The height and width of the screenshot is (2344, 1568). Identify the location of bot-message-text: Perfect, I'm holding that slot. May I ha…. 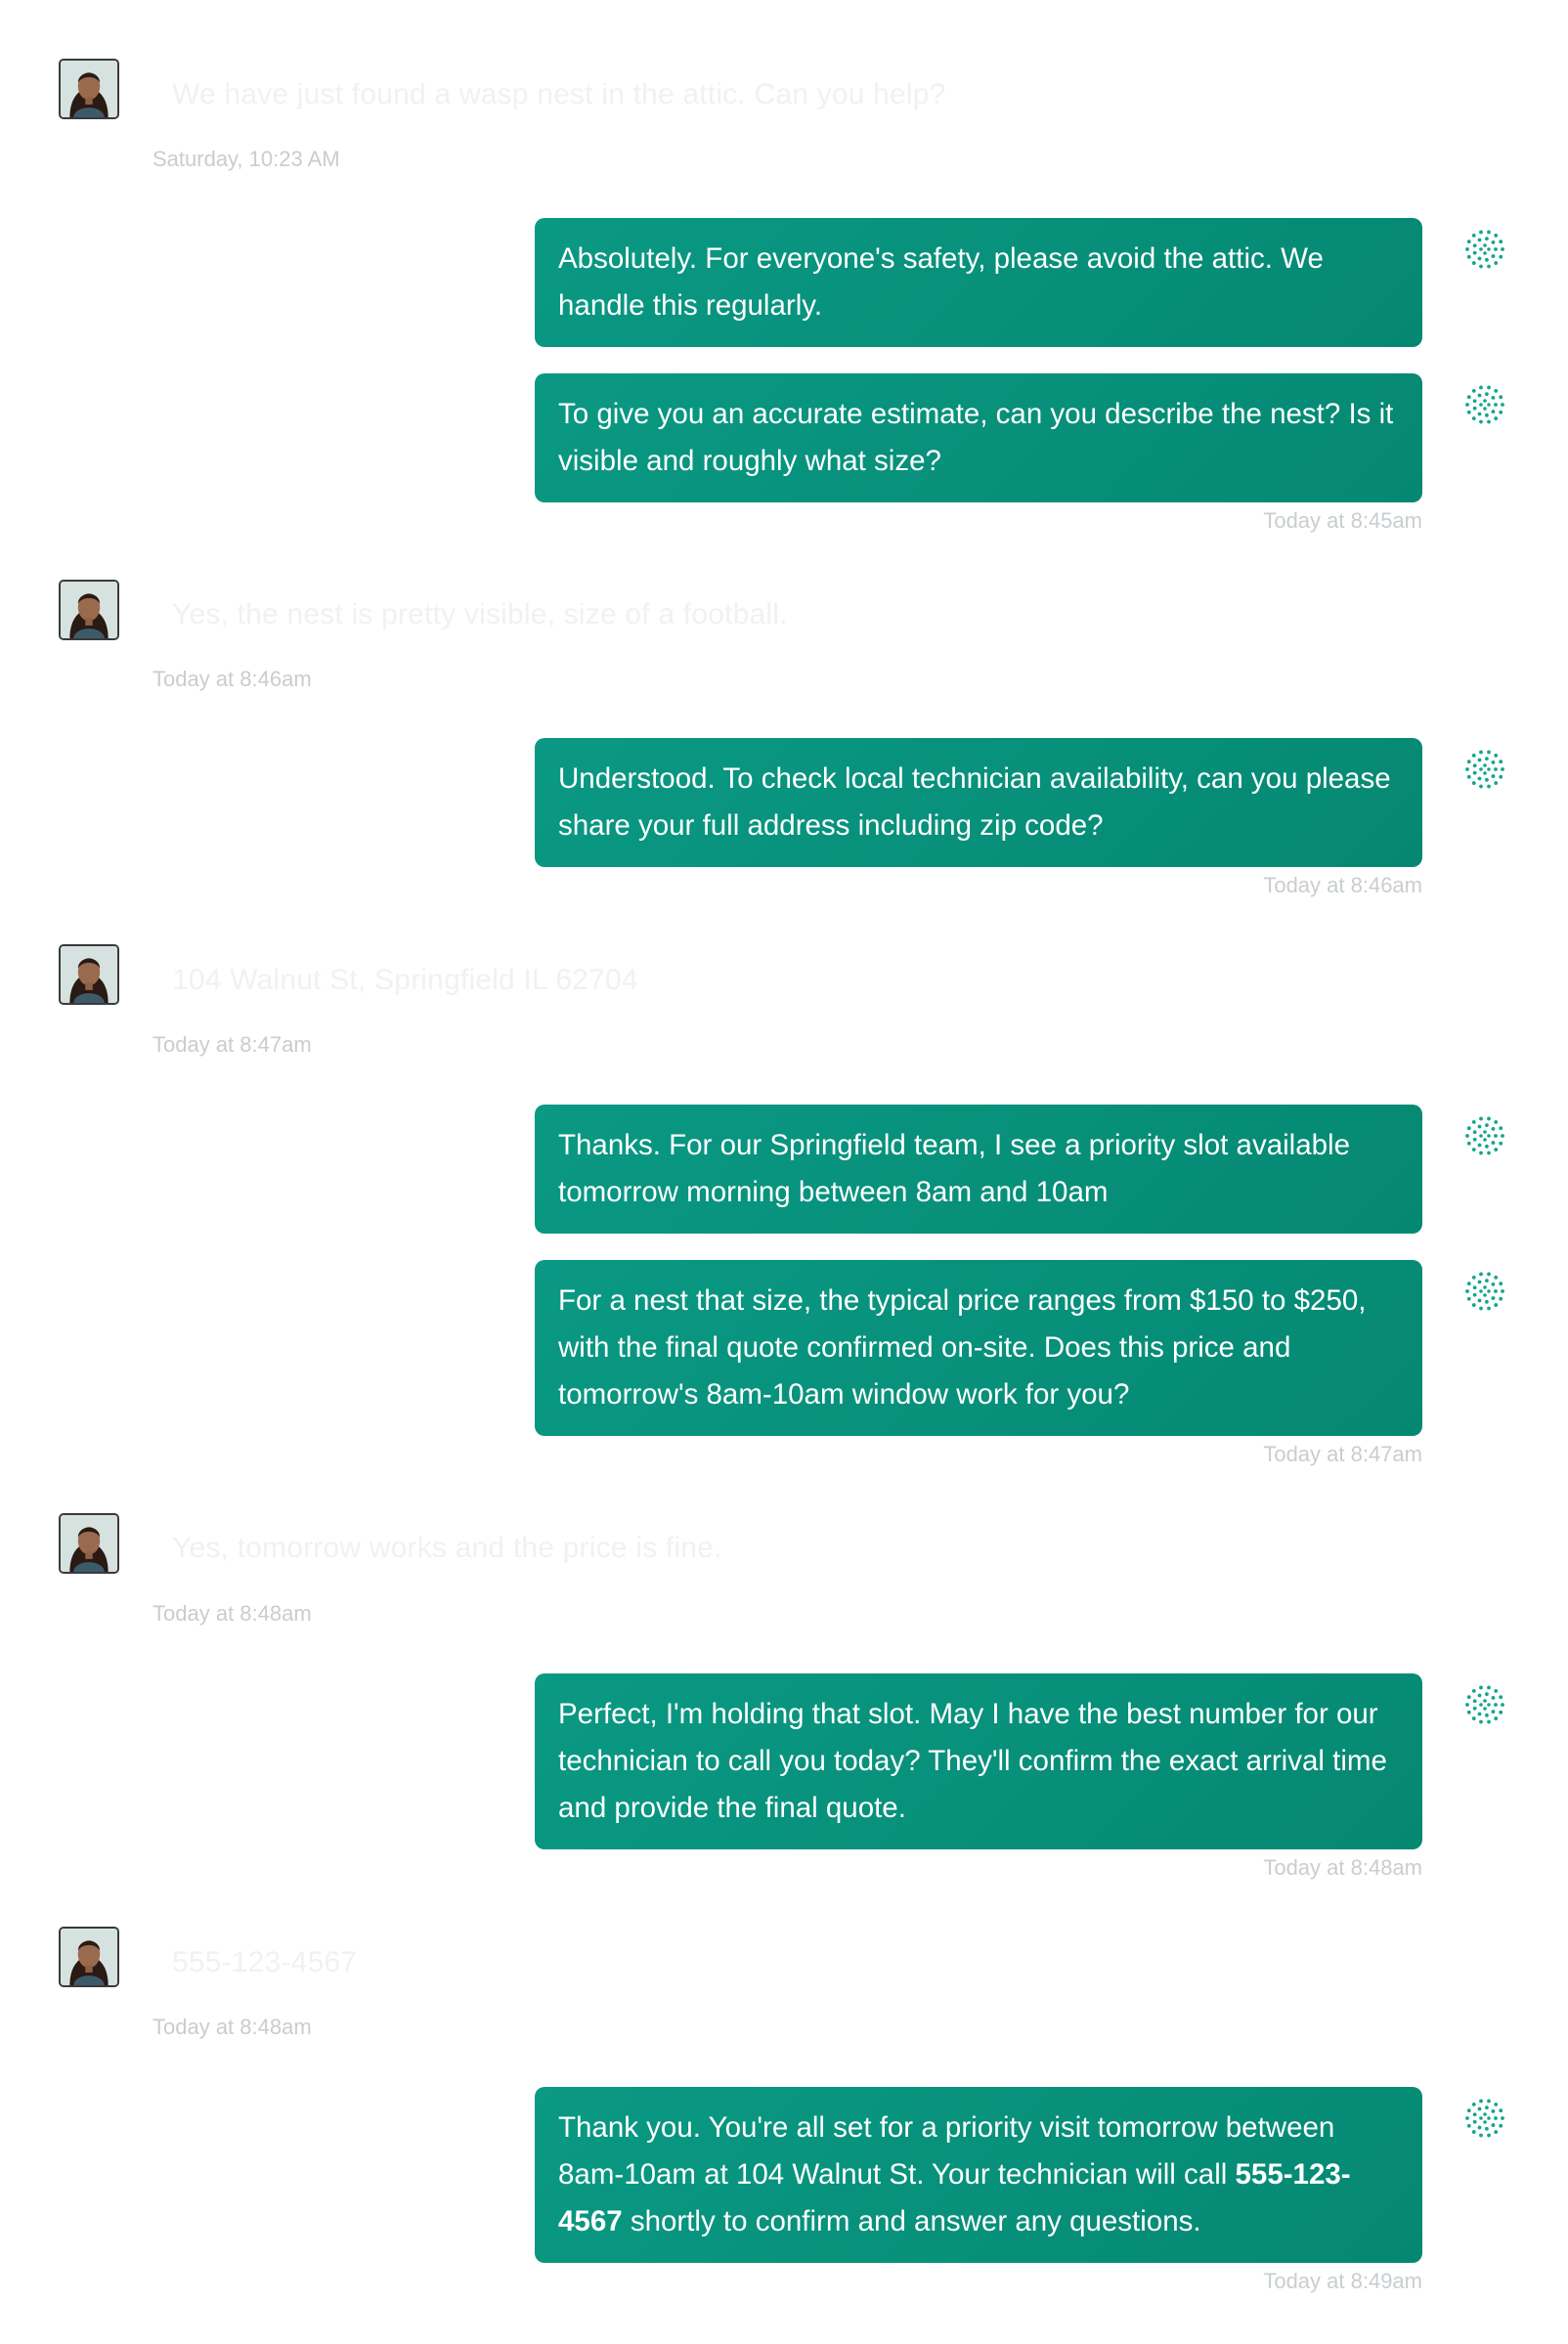
(972, 1761).